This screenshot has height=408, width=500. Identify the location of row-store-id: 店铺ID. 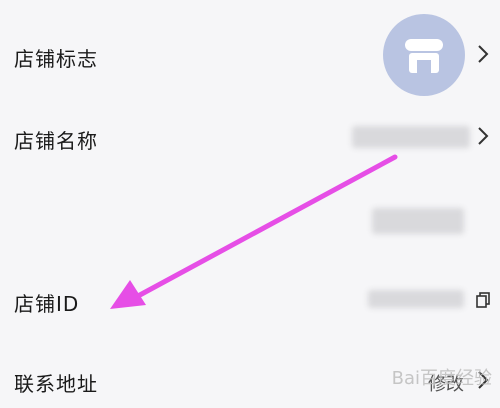
(250, 305).